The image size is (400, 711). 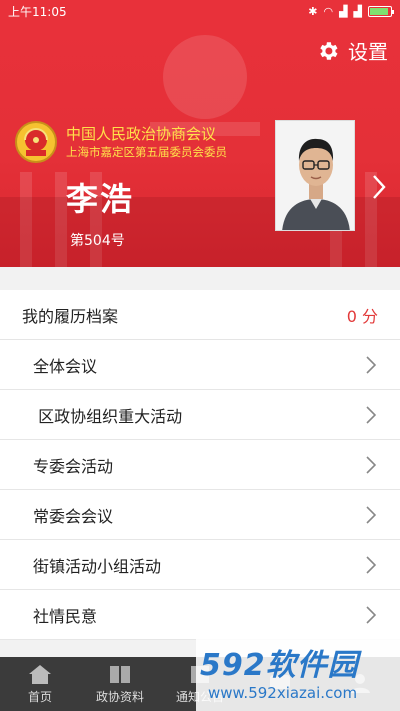 I want to click on gear-icon, so click(x=329, y=50).